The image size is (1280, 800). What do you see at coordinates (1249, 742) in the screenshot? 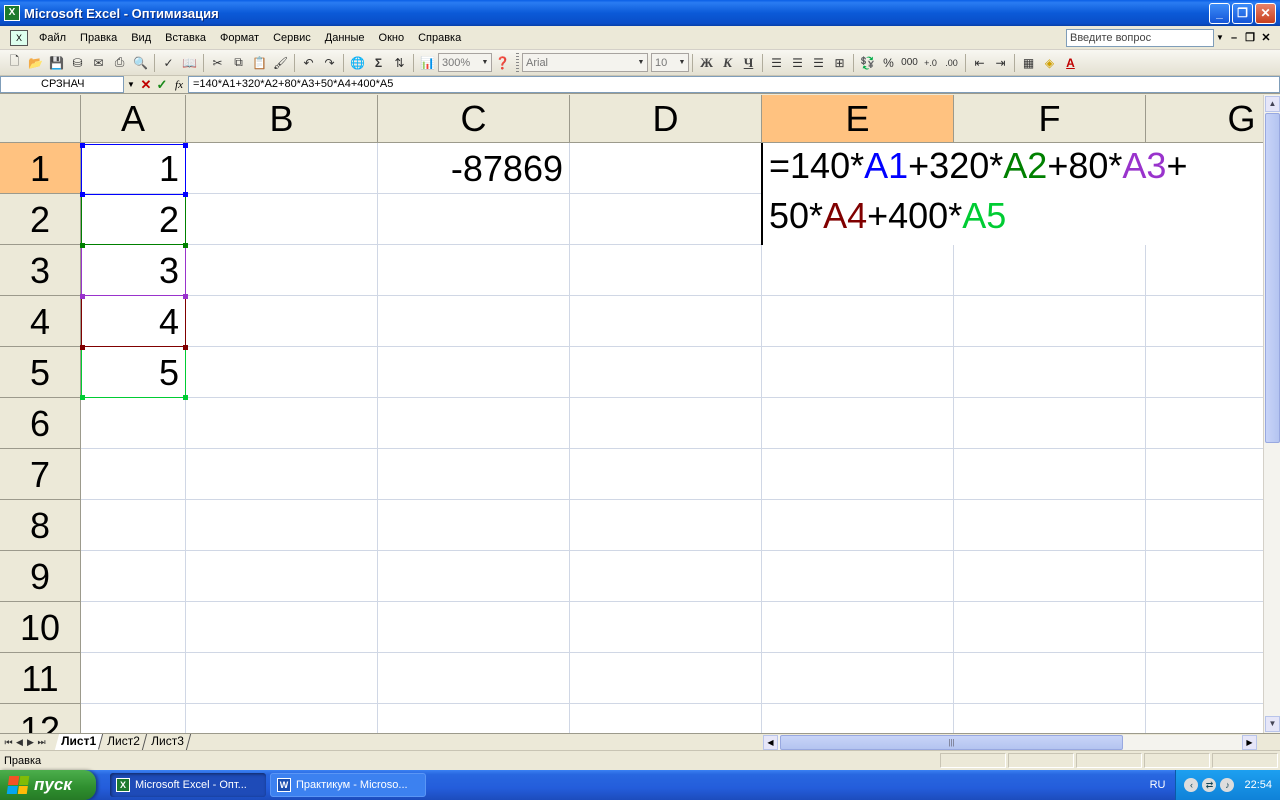
I see `scroll-right-icon: ▶` at bounding box center [1249, 742].